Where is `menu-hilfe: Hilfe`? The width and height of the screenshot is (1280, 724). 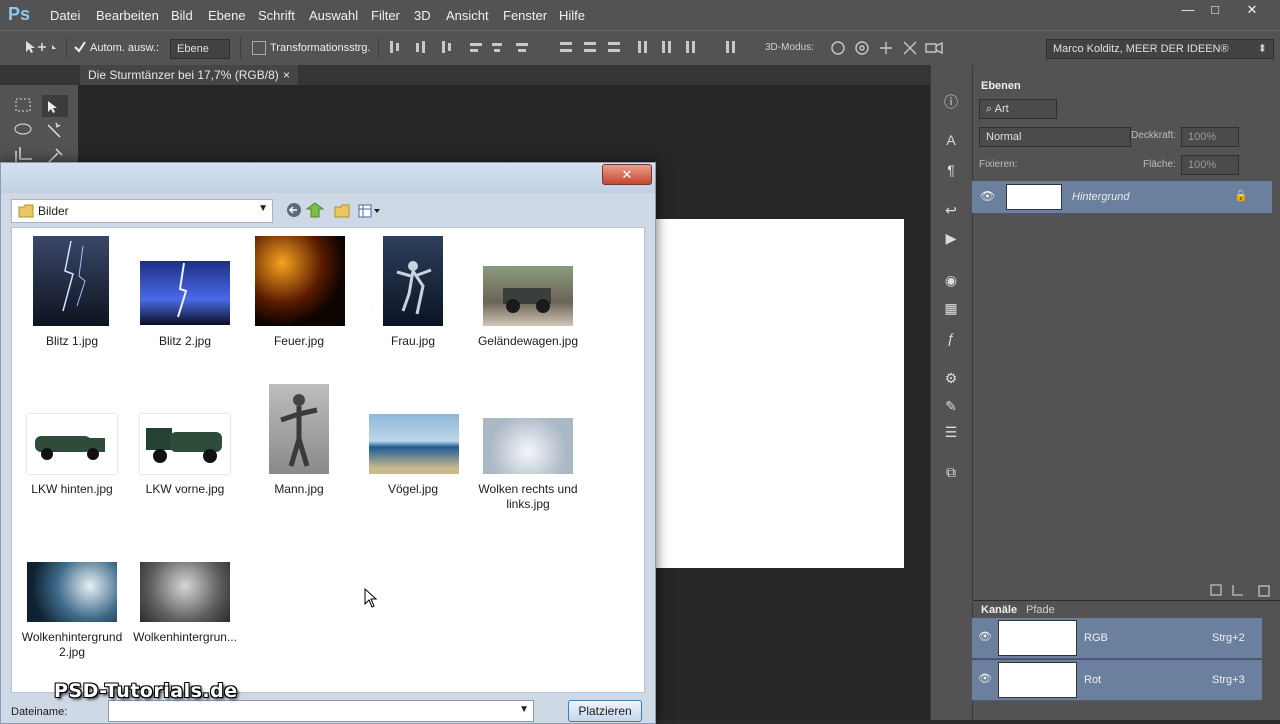 menu-hilfe: Hilfe is located at coordinates (572, 15).